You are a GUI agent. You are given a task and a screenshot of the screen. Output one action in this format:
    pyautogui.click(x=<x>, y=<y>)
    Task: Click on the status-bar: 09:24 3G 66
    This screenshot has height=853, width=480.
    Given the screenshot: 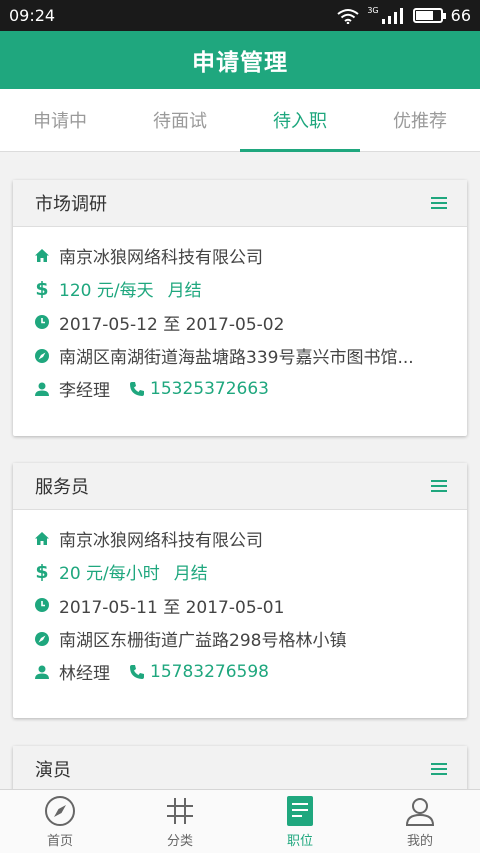 What is the action you would take?
    pyautogui.click(x=240, y=15)
    